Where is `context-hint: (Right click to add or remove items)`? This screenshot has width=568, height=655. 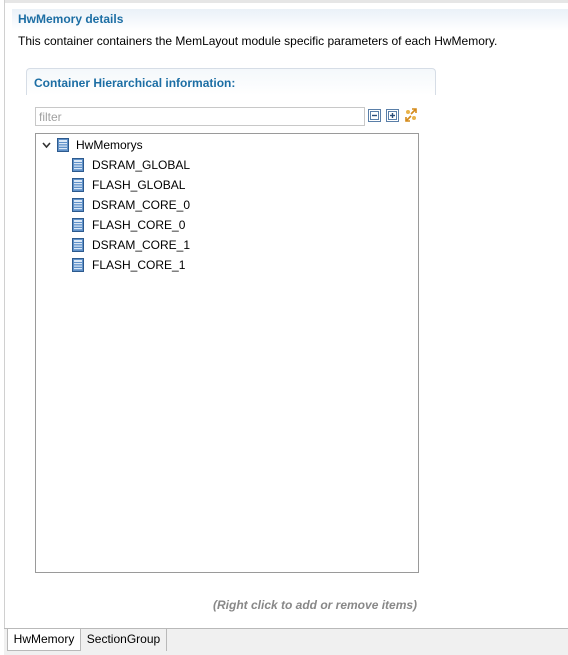
context-hint: (Right click to add or remove items) is located at coordinates (315, 605).